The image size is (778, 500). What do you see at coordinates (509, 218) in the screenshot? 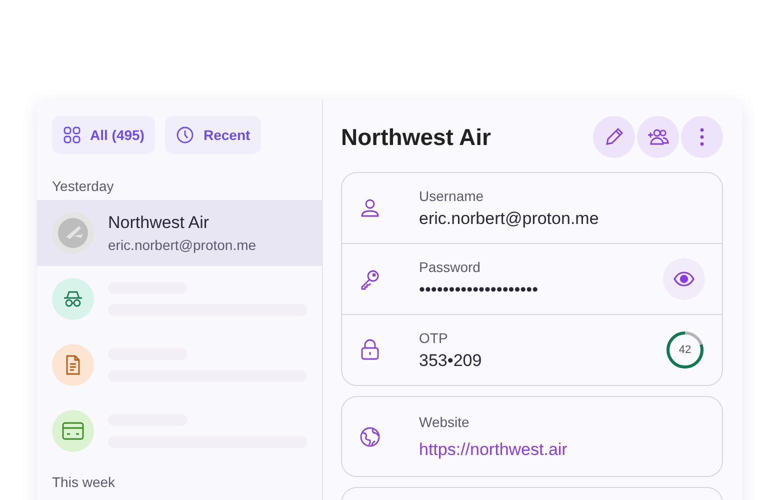
I see `field-value: eric.norbert@proton.me` at bounding box center [509, 218].